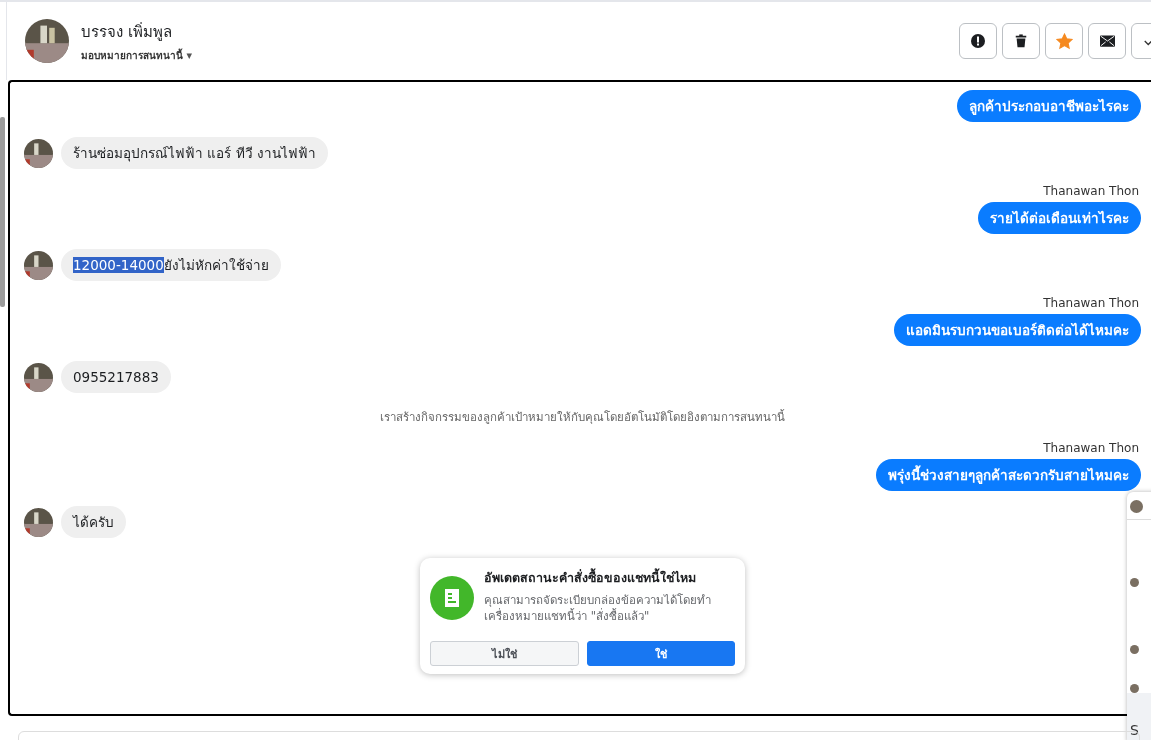  What do you see at coordinates (116, 377) in the screenshot?
I see `message-bubble: 0955217883` at bounding box center [116, 377].